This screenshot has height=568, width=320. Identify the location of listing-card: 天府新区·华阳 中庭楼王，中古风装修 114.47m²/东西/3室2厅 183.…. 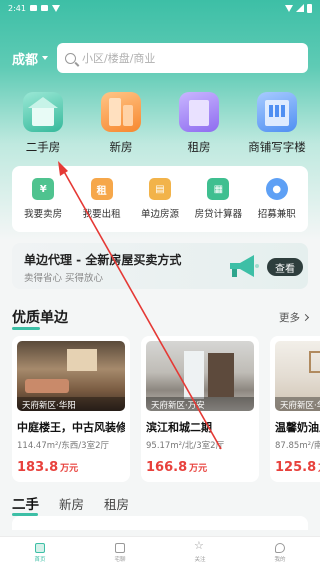
(71, 409).